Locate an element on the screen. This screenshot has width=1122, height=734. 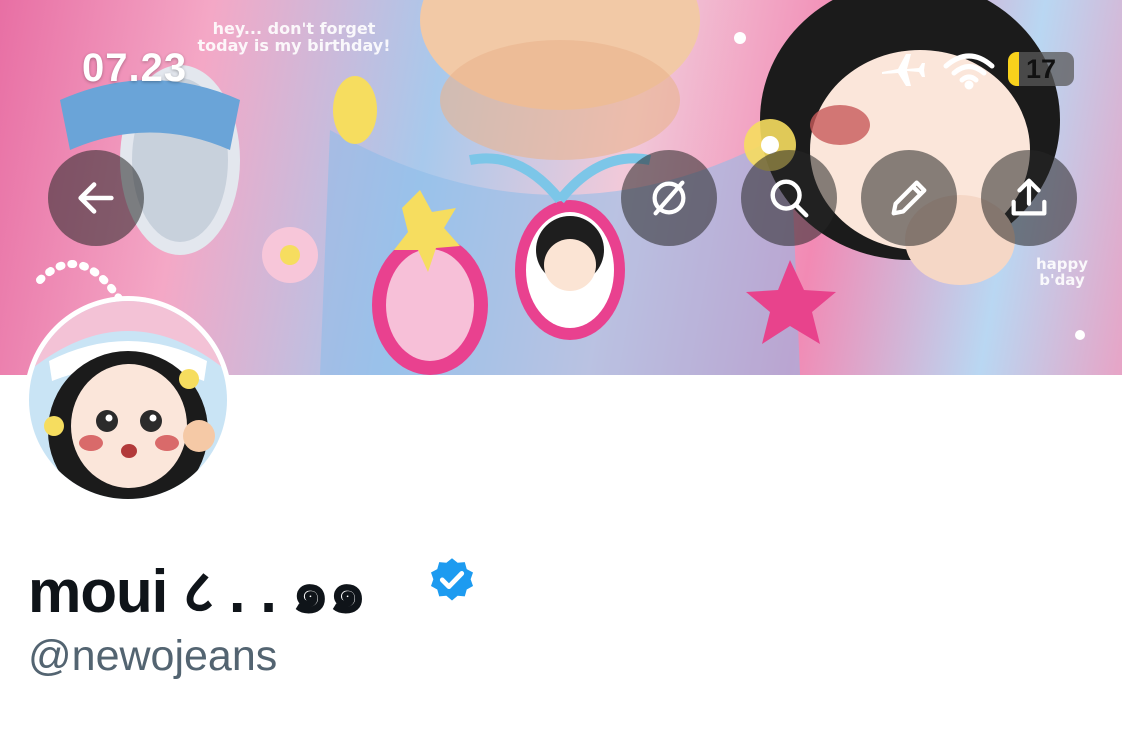
edit-icon is located at coordinates (909, 198).